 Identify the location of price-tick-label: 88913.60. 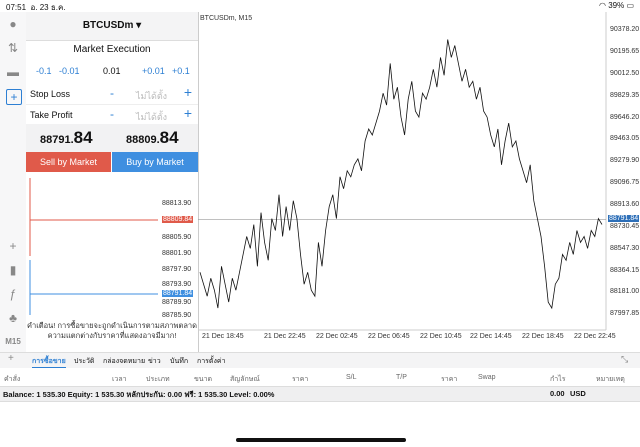
(625, 204).